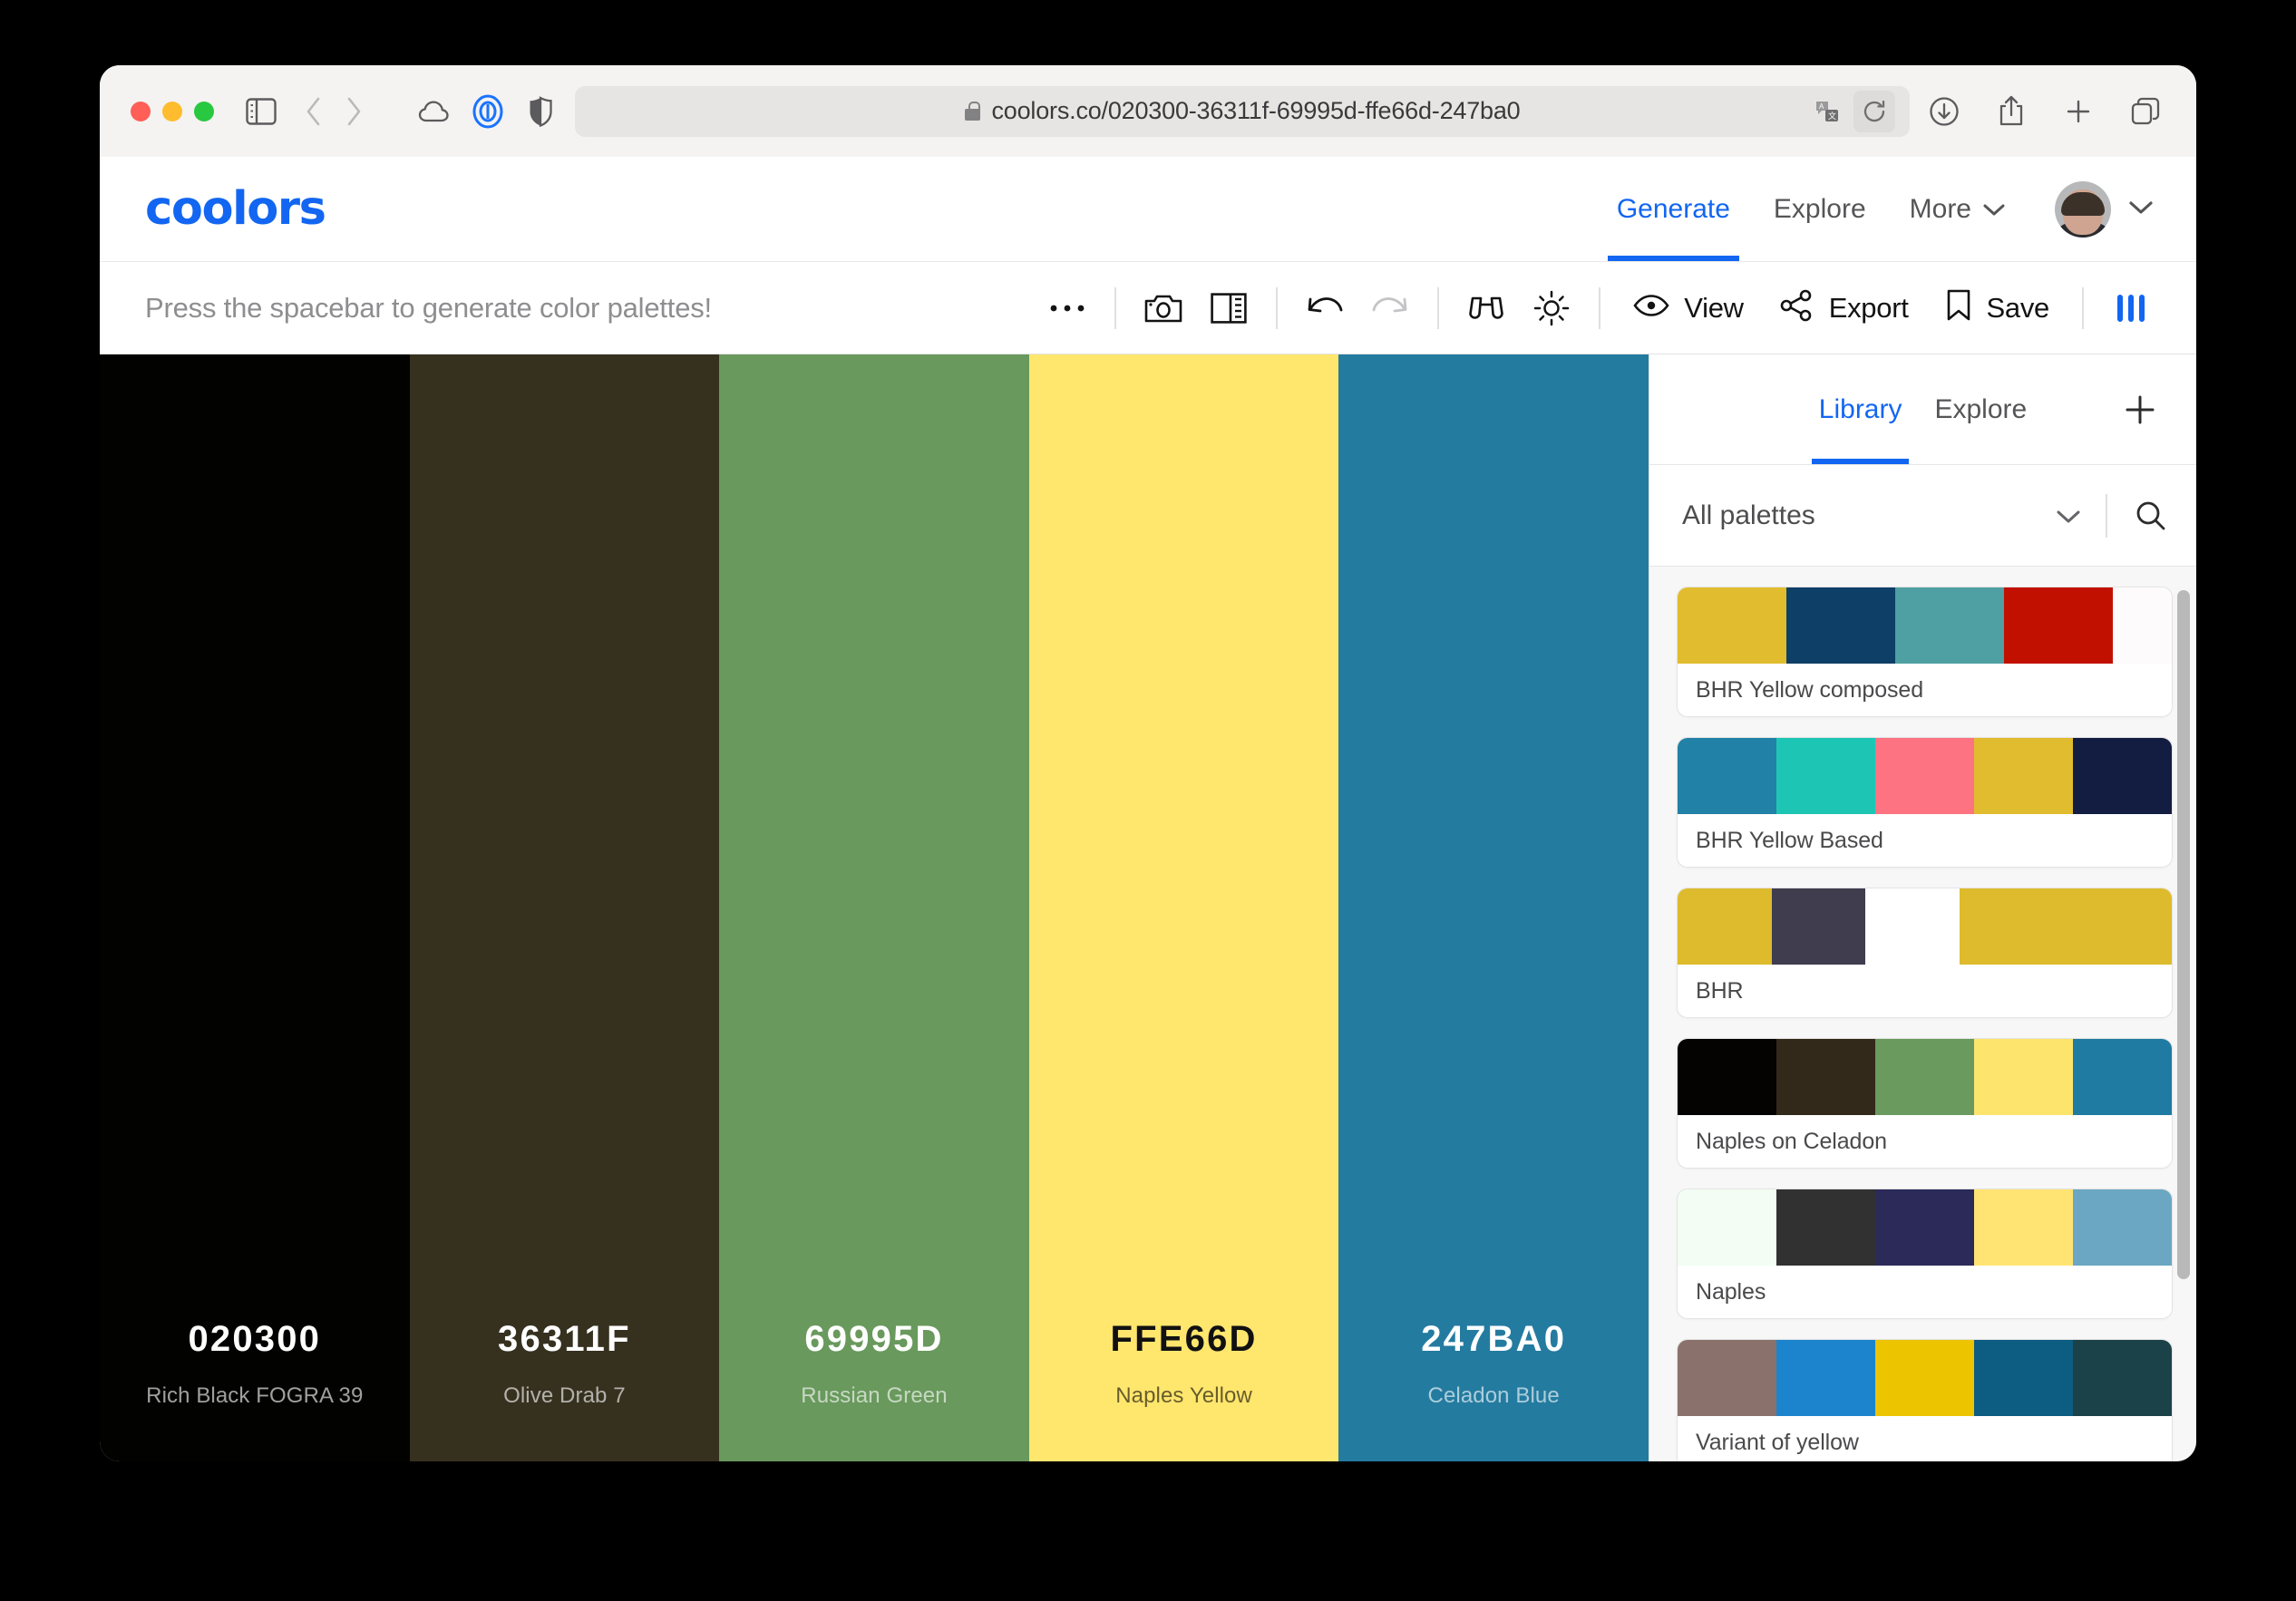  Describe the element at coordinates (1486, 309) in the screenshot. I see `color-blindness-icon` at that location.